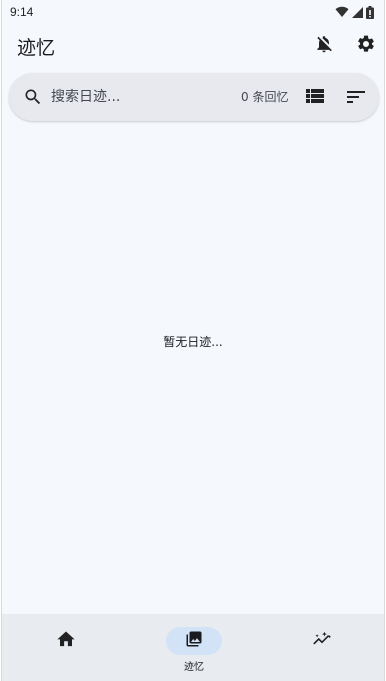  What do you see at coordinates (193, 12) in the screenshot?
I see `status-bar: 9:14` at bounding box center [193, 12].